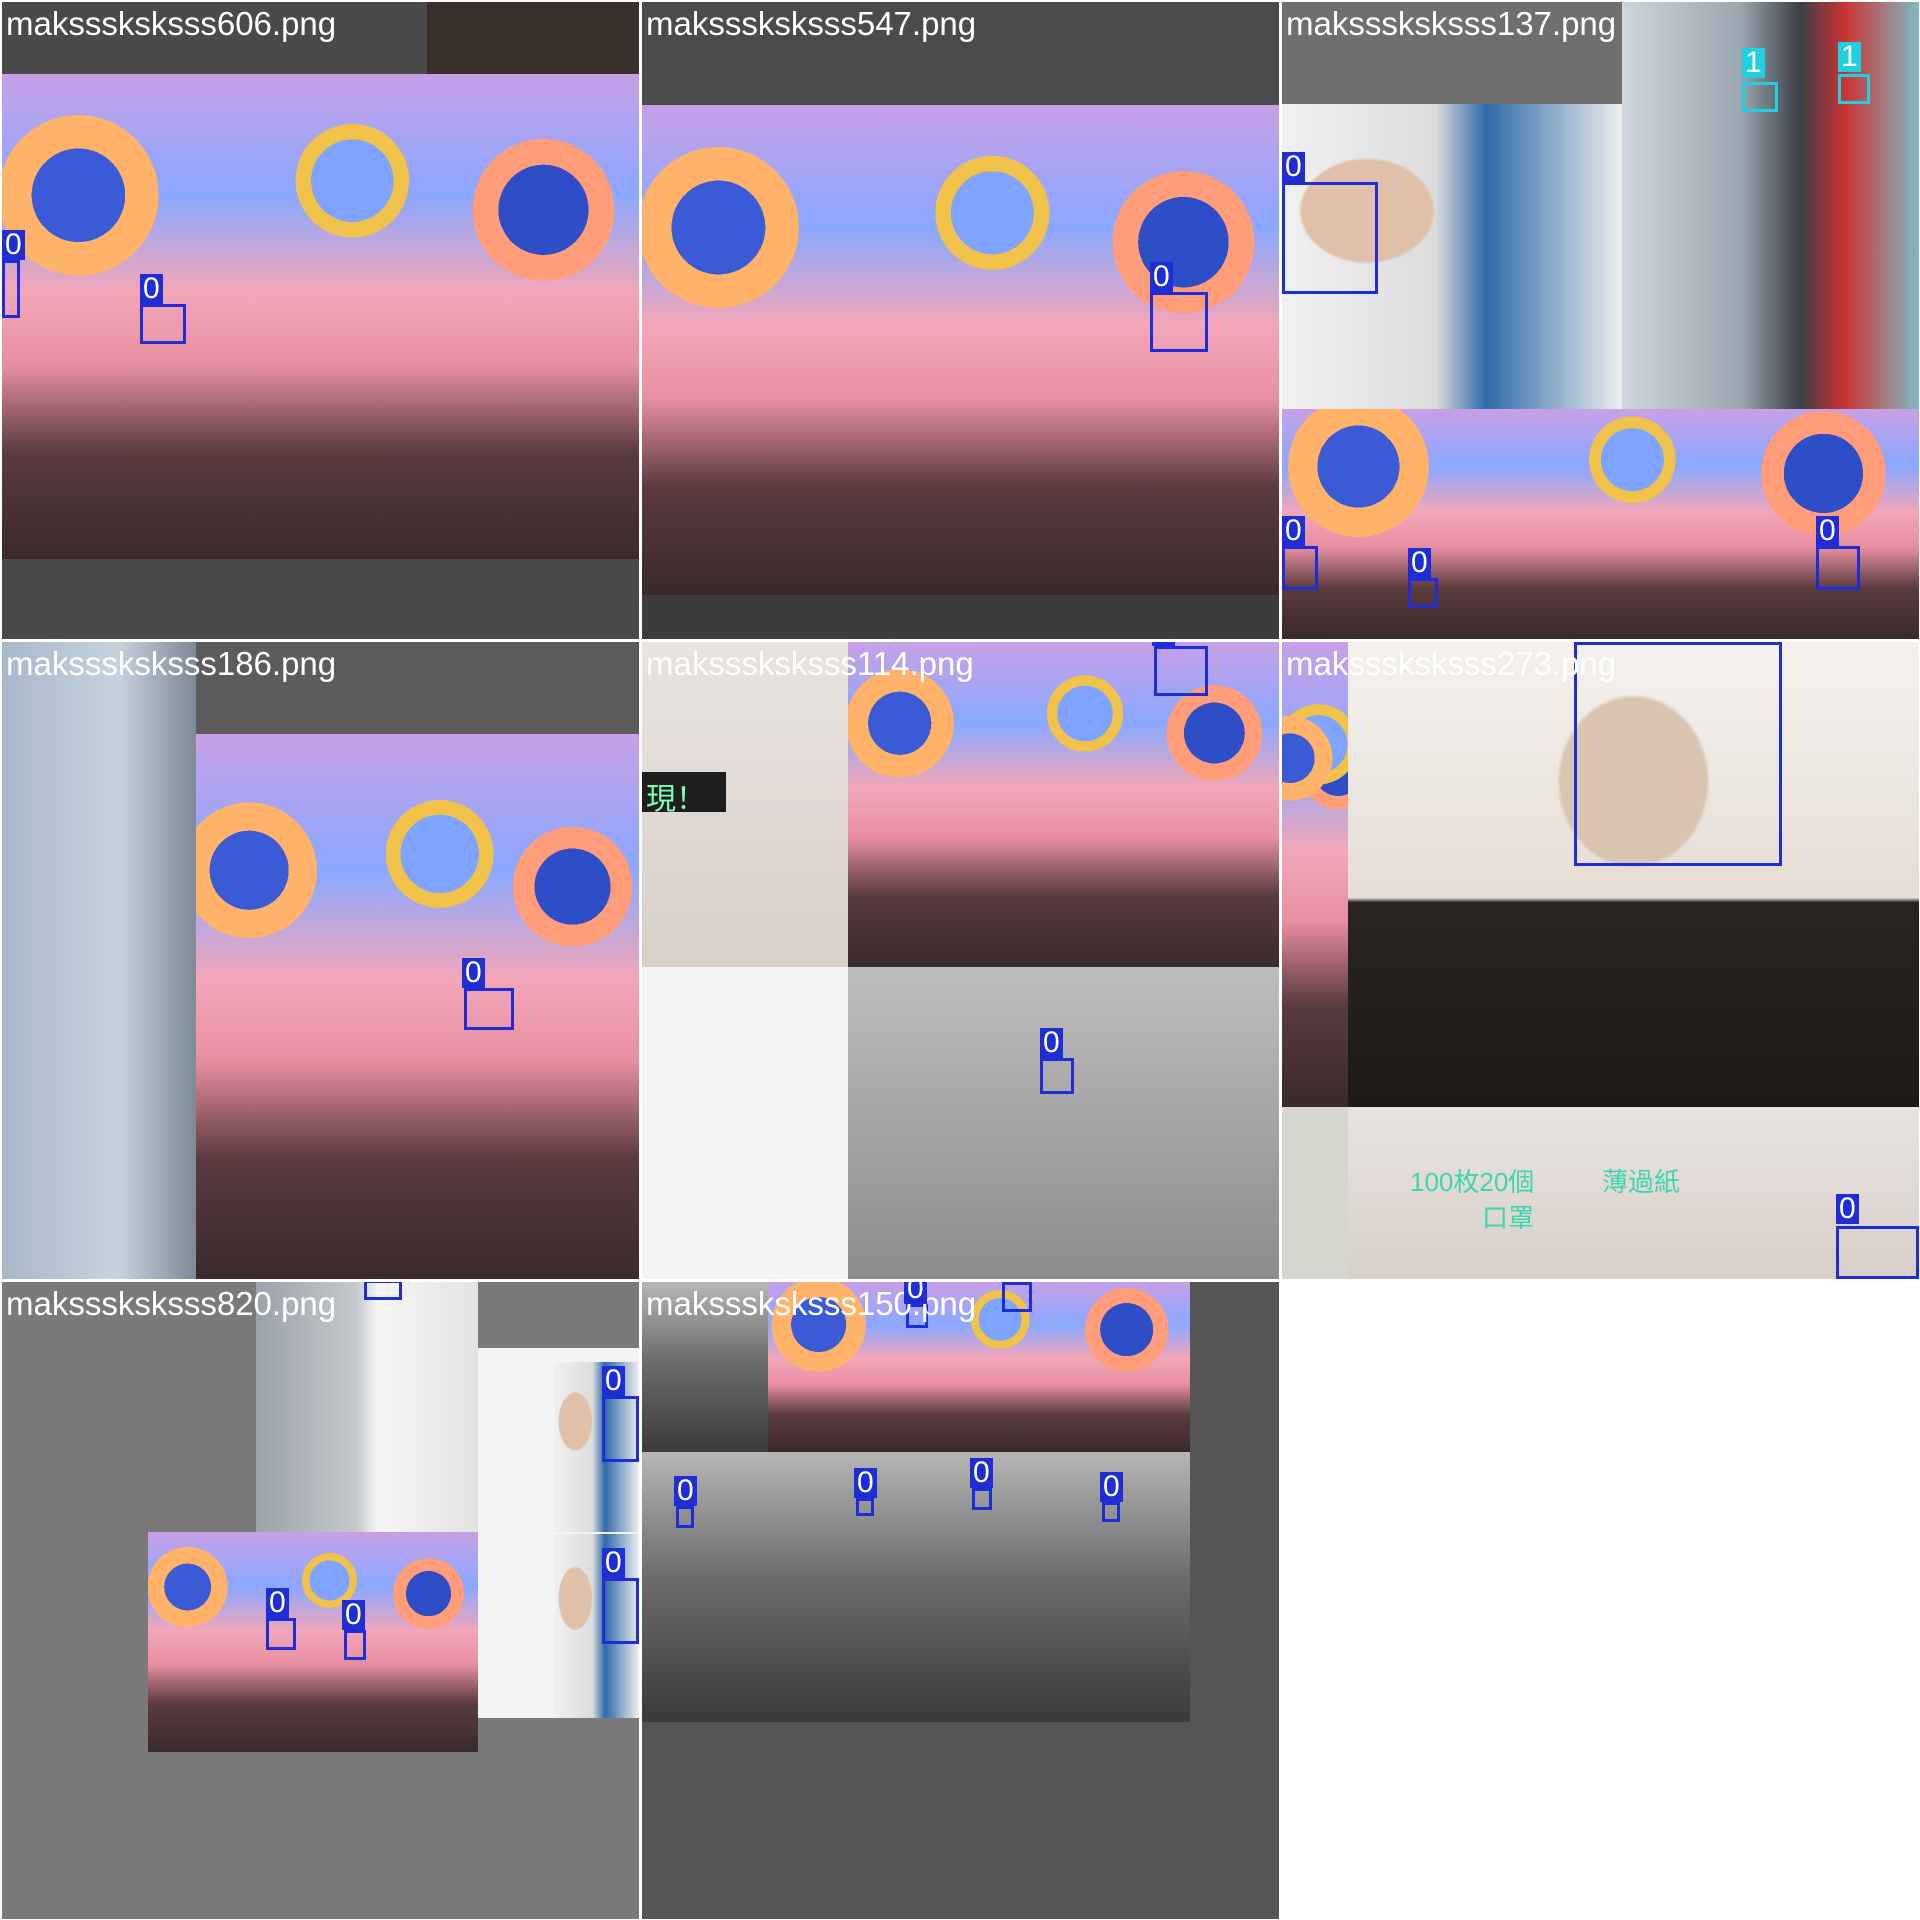  What do you see at coordinates (171, 663) in the screenshot?
I see `tile-filename: maksssksksss186.png` at bounding box center [171, 663].